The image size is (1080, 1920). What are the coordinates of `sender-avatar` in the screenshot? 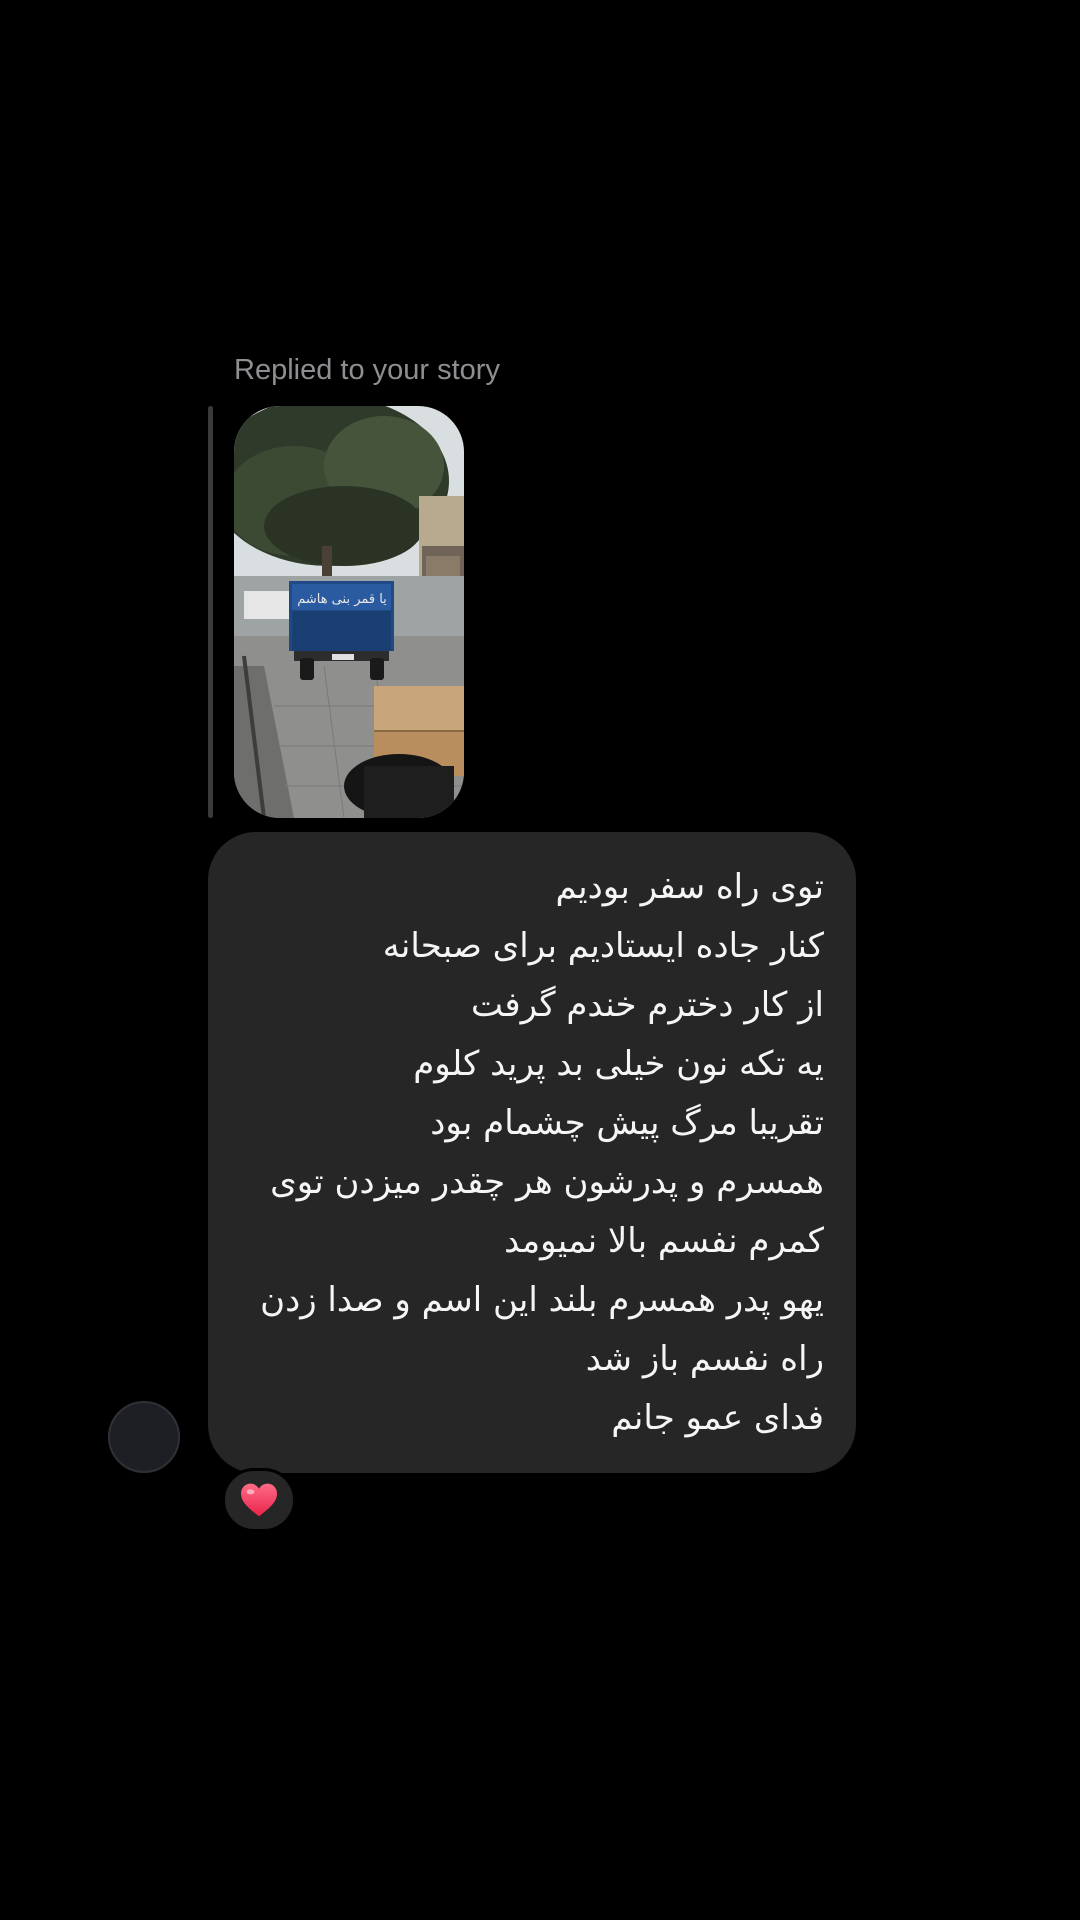 It's located at (144, 1437).